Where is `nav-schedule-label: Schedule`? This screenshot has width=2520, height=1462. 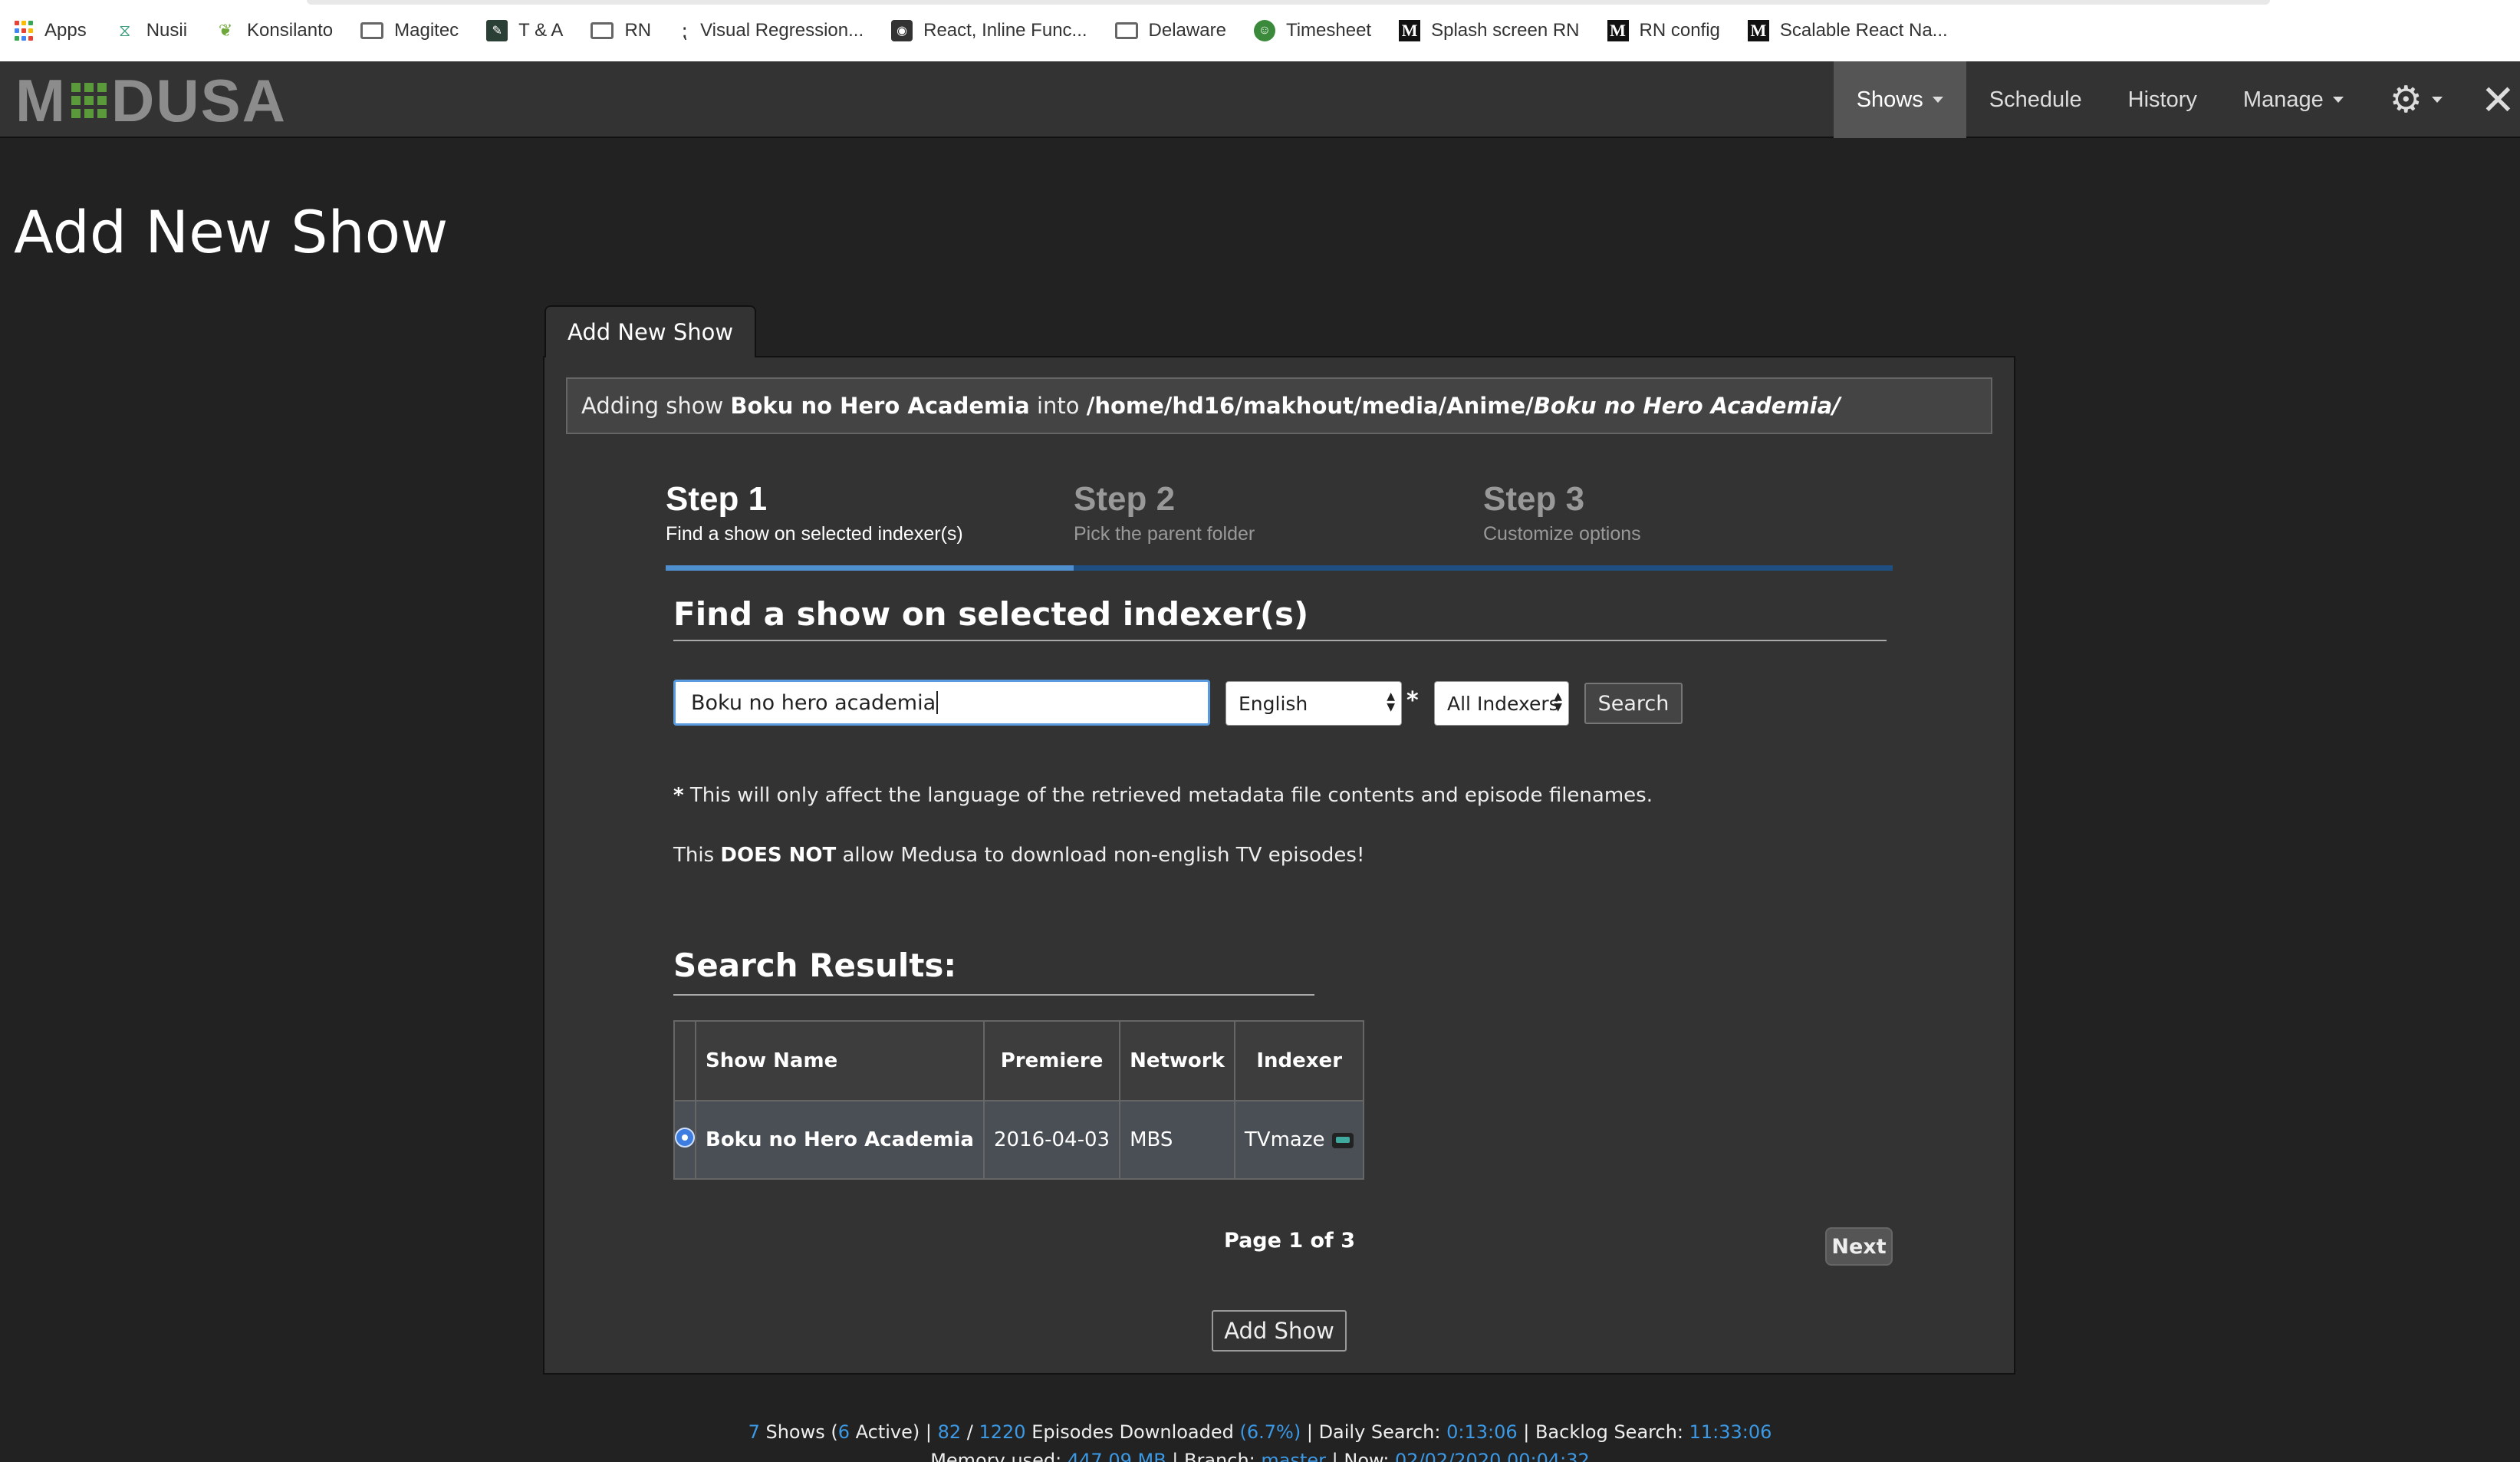 nav-schedule-label: Schedule is located at coordinates (2035, 99).